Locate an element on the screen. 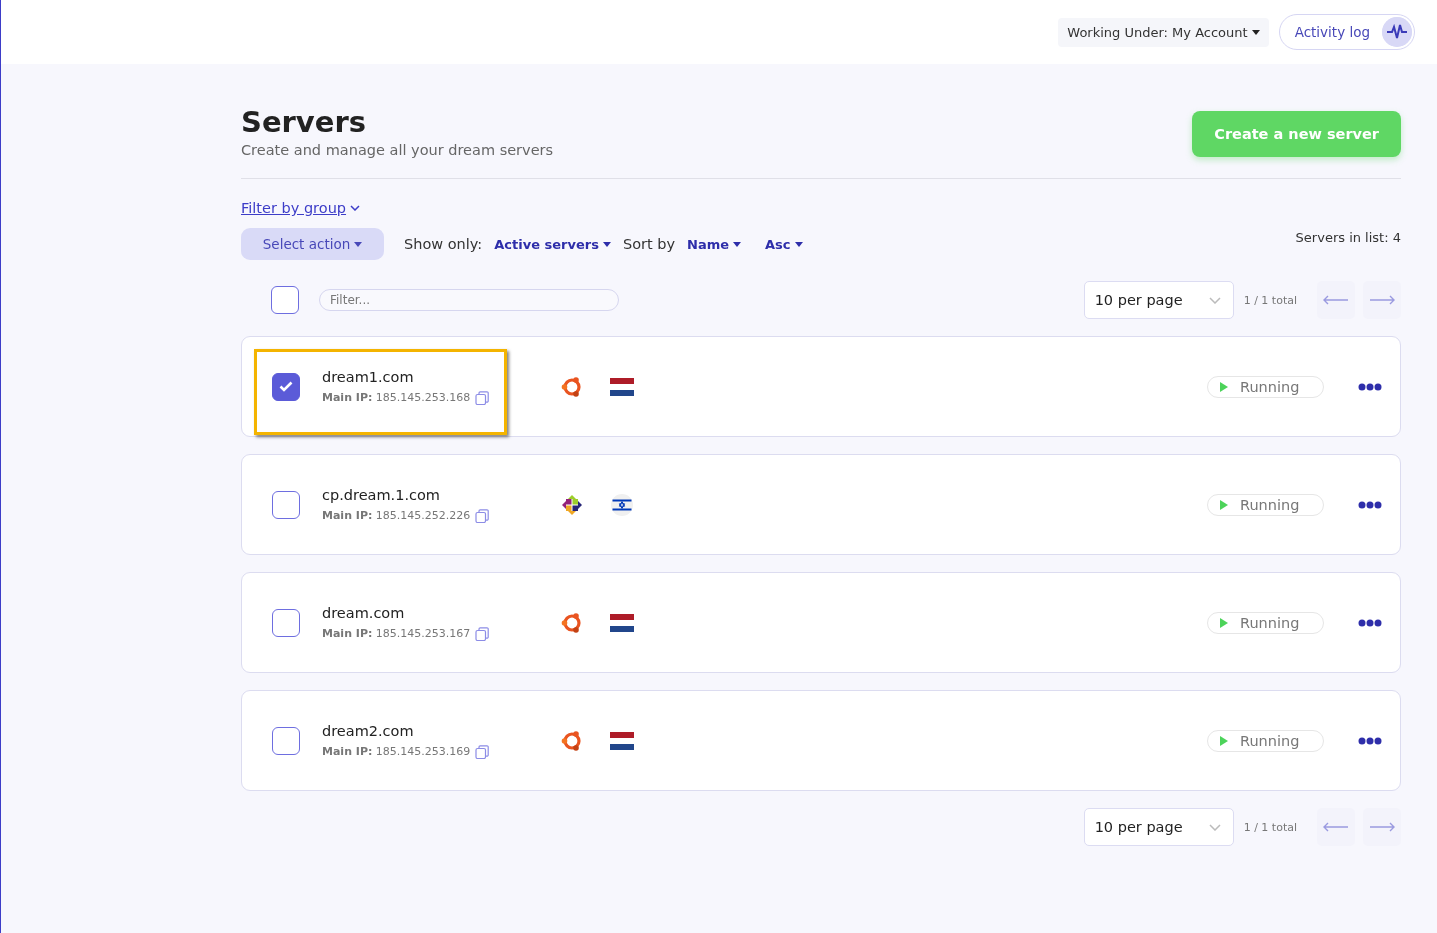 The image size is (1437, 933). order-dropdown: Asc is located at coordinates (784, 244).